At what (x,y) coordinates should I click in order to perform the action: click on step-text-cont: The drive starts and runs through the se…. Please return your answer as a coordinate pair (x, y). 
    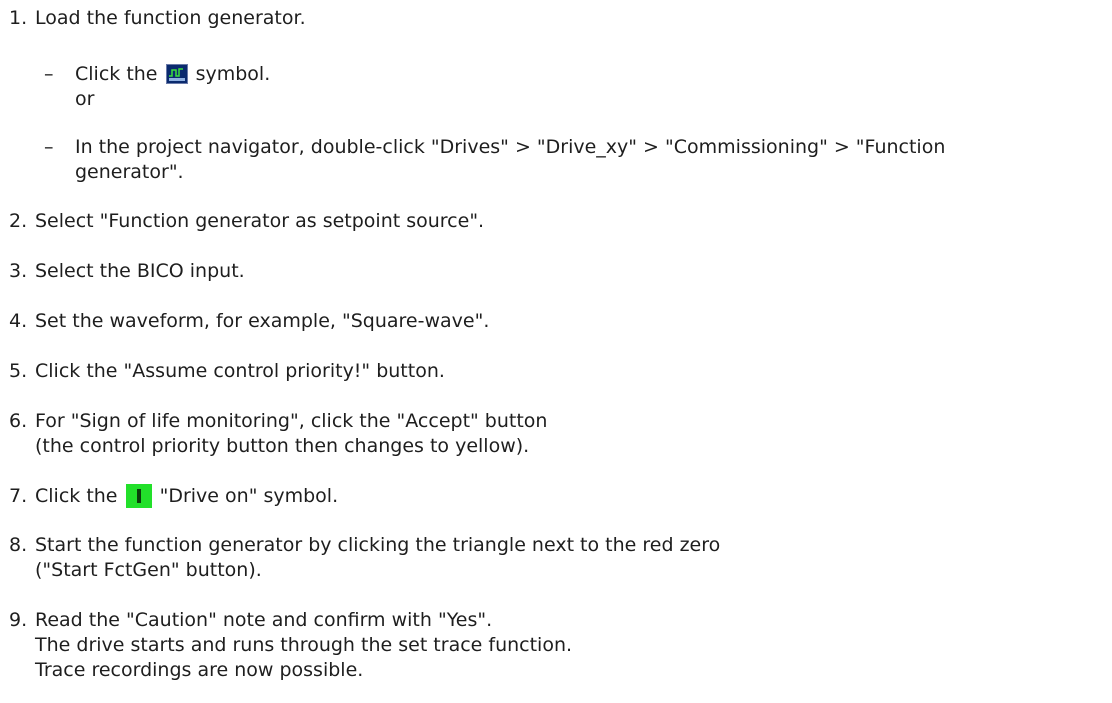
    Looking at the image, I should click on (304, 645).